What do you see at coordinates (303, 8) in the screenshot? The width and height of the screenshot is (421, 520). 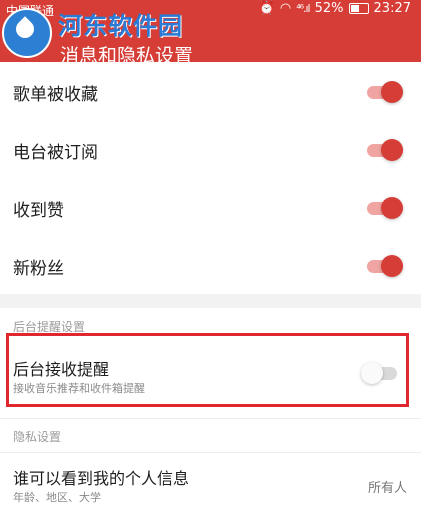 I see `signal-icon: ⁴⁶.ıl` at bounding box center [303, 8].